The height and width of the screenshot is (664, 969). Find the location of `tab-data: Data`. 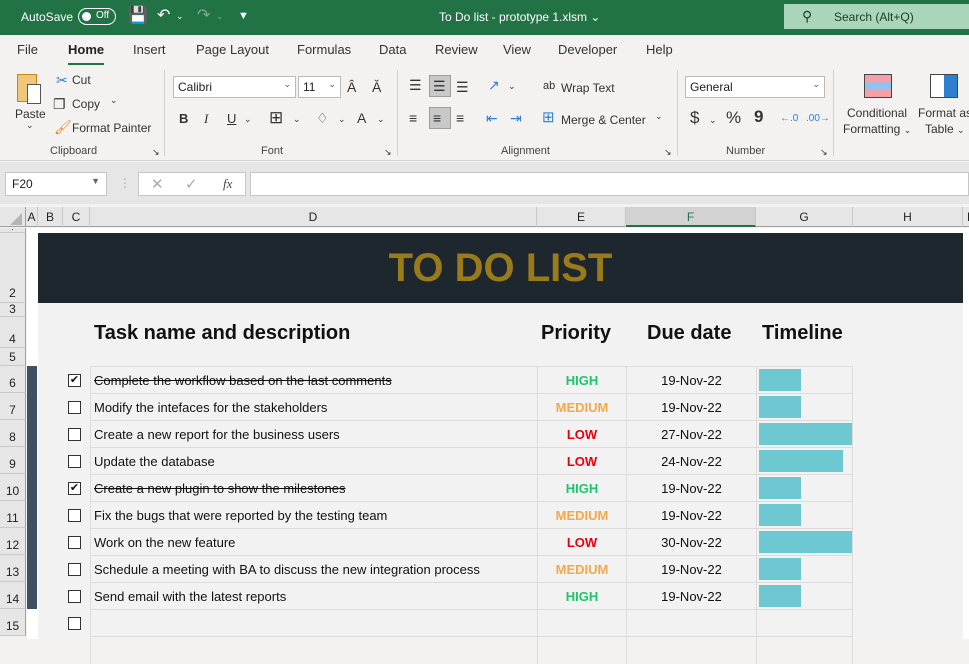

tab-data: Data is located at coordinates (392, 49).